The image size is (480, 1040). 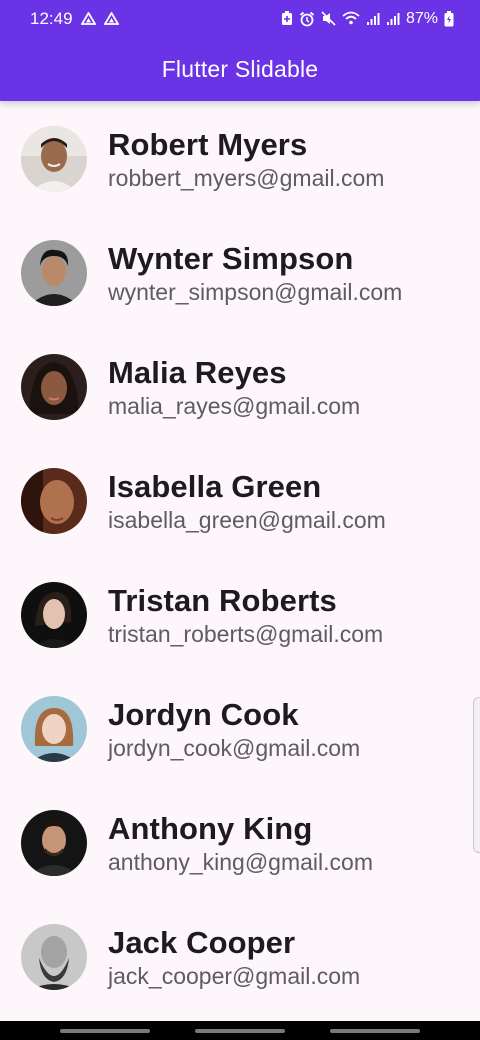 I want to click on contact-email: isabella_green@gmail.com, so click(x=247, y=520).